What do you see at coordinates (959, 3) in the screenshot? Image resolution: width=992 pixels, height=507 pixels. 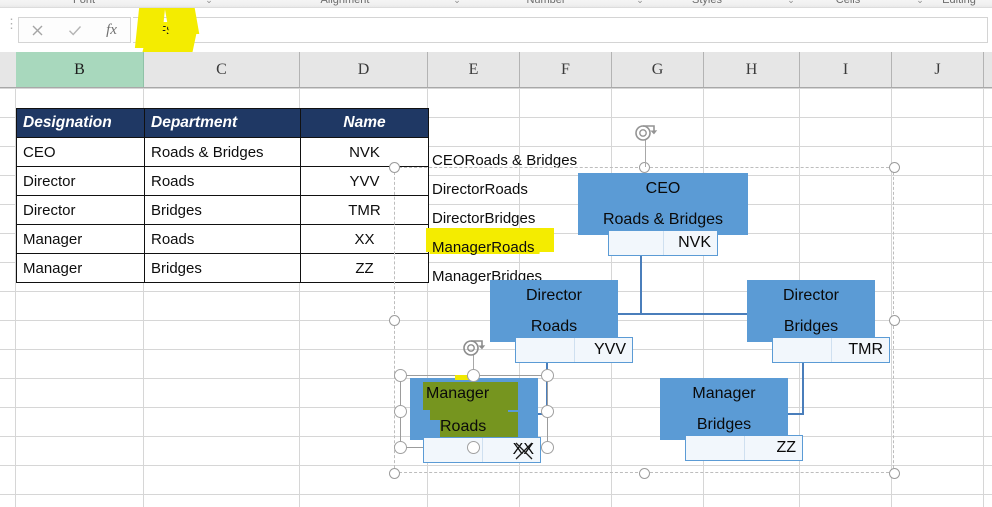 I see `ribbon-group-editing: Editing` at bounding box center [959, 3].